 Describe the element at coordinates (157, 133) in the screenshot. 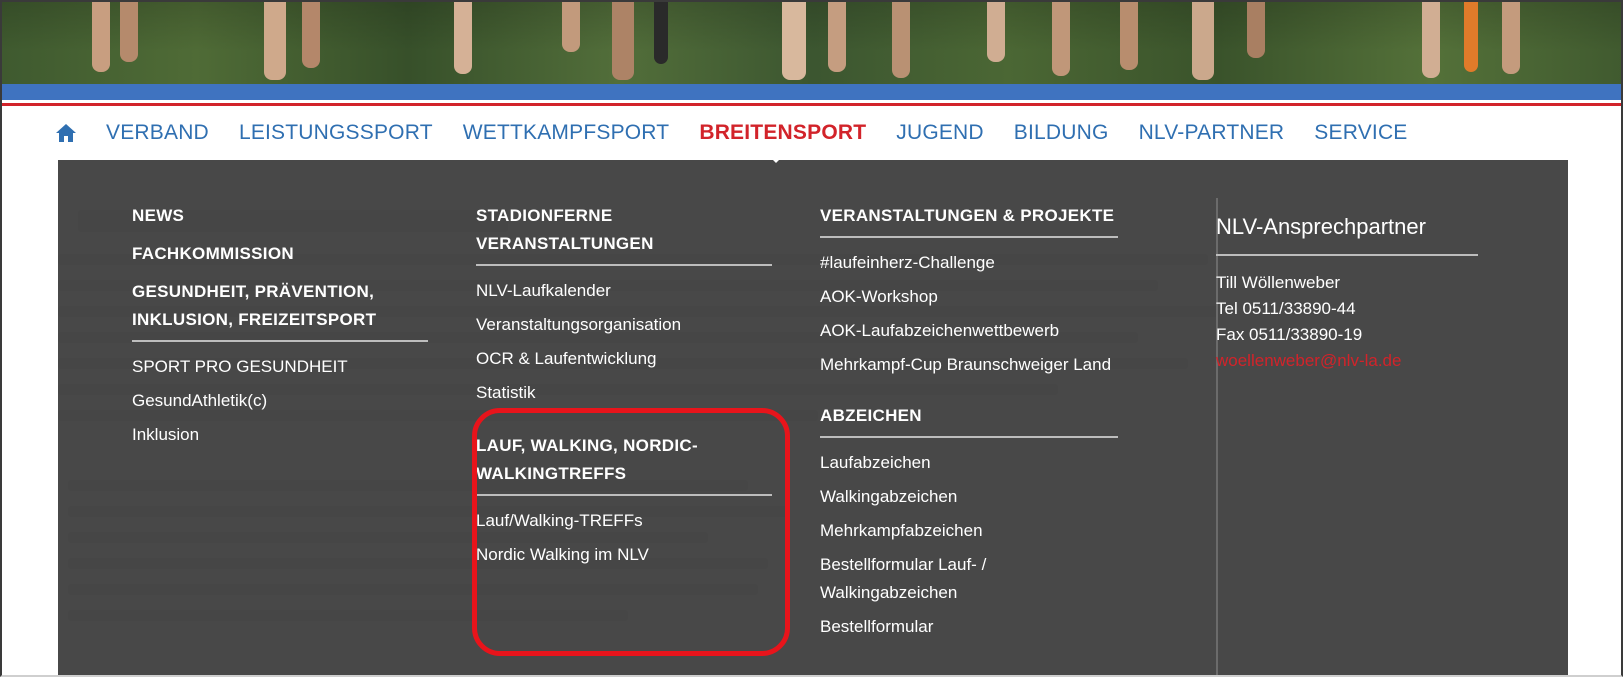

I see `nav-item-verband: VERBAND` at that location.